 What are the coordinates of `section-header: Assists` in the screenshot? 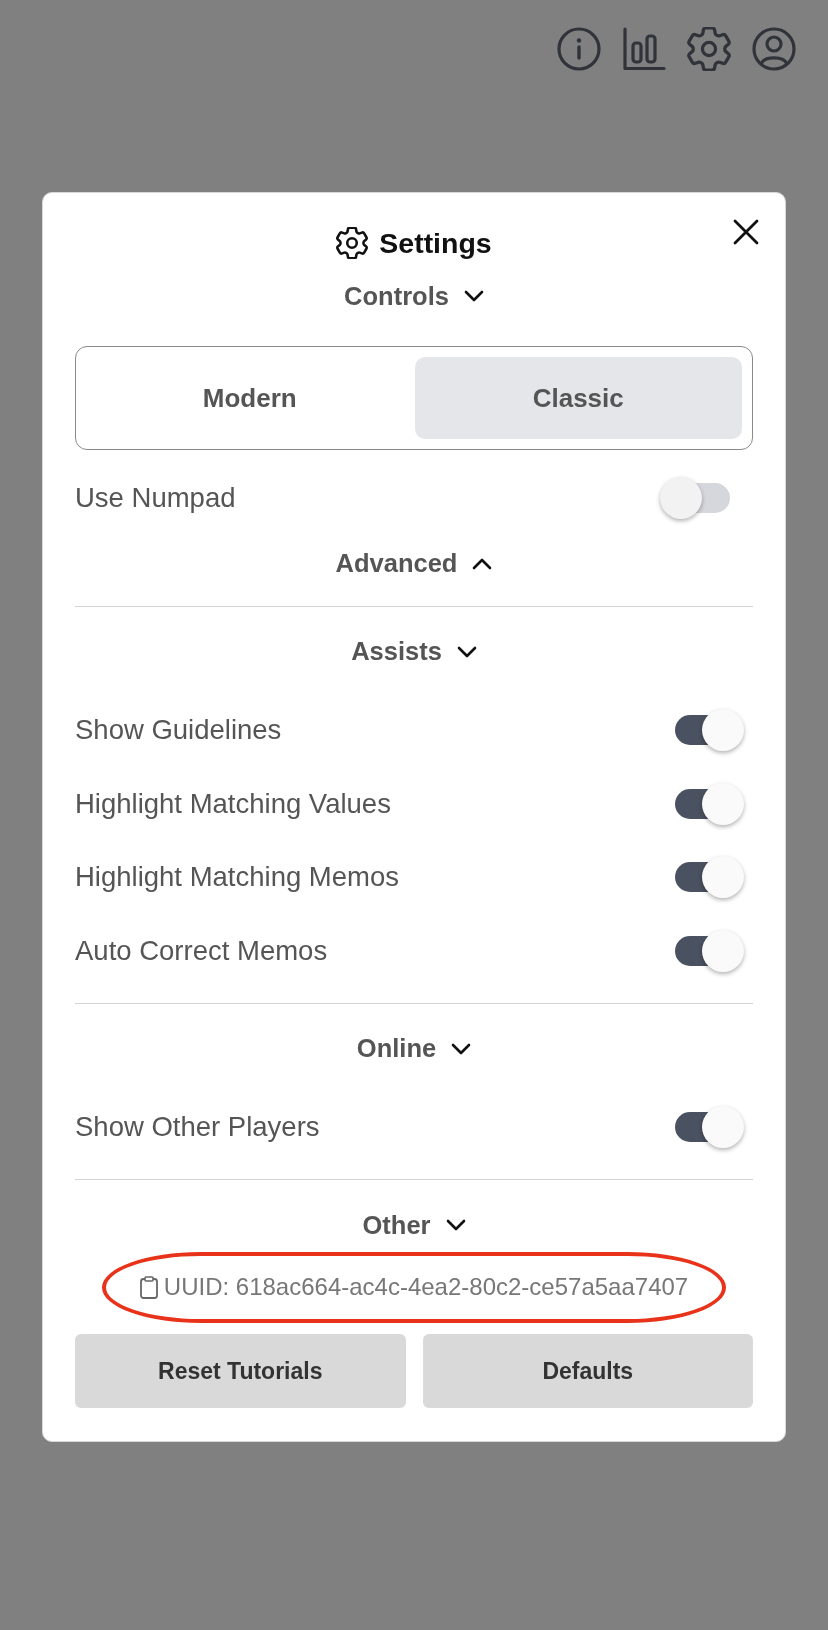 It's located at (414, 651).